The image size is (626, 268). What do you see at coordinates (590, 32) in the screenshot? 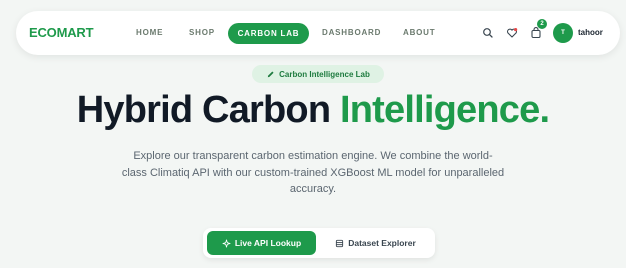
I see `username: tahoor` at bounding box center [590, 32].